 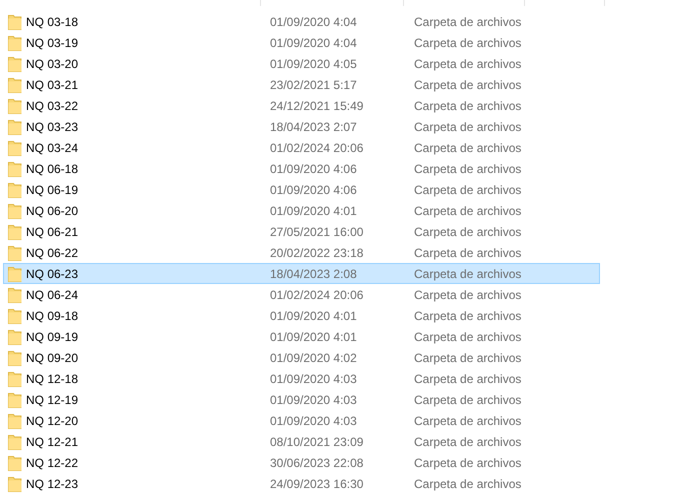 I want to click on date-modified: 20/02/2022 23:18, so click(x=316, y=253).